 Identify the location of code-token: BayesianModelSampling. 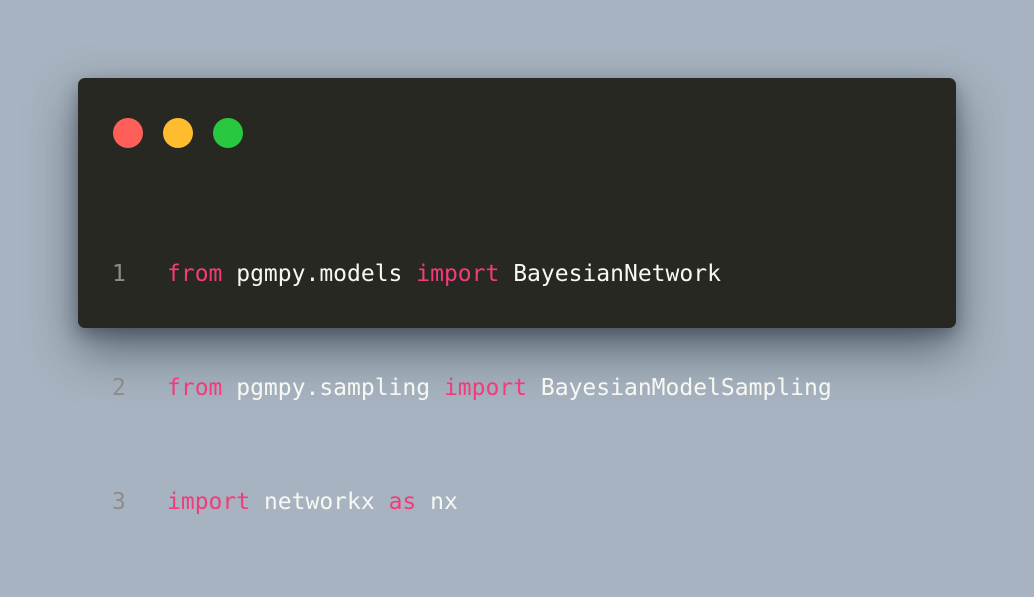
(679, 388).